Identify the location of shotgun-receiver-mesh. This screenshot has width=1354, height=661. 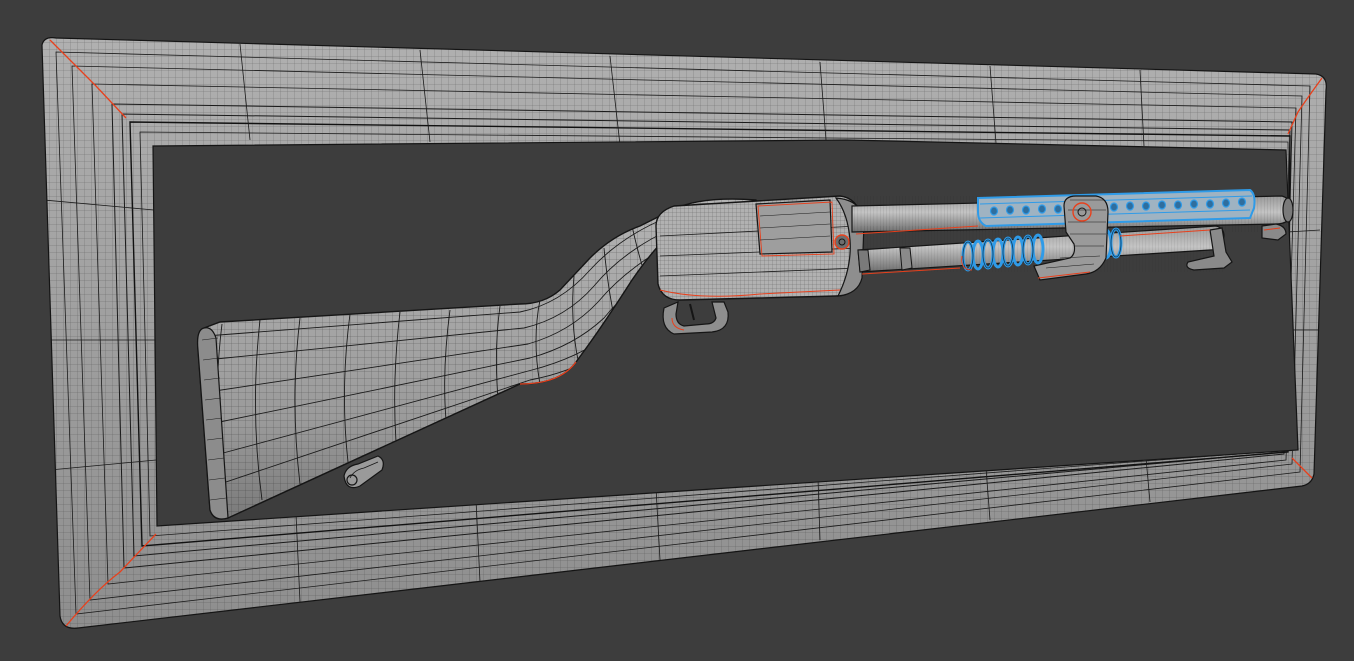
(760, 247).